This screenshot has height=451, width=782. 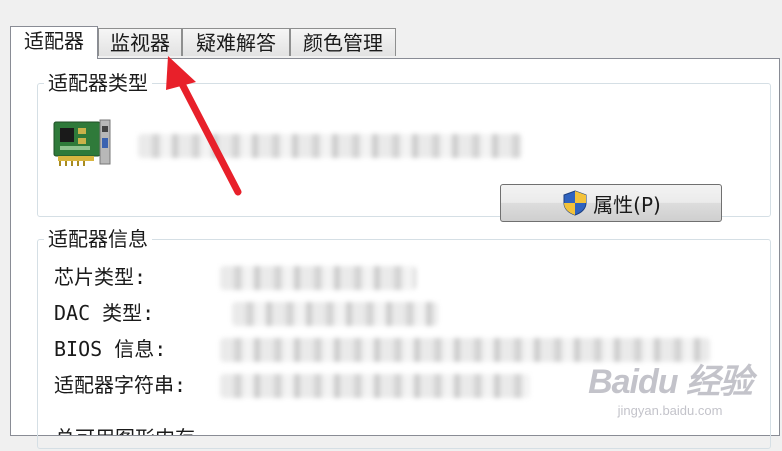 I want to click on properties-button-label: 属性(P), so click(x=627, y=204).